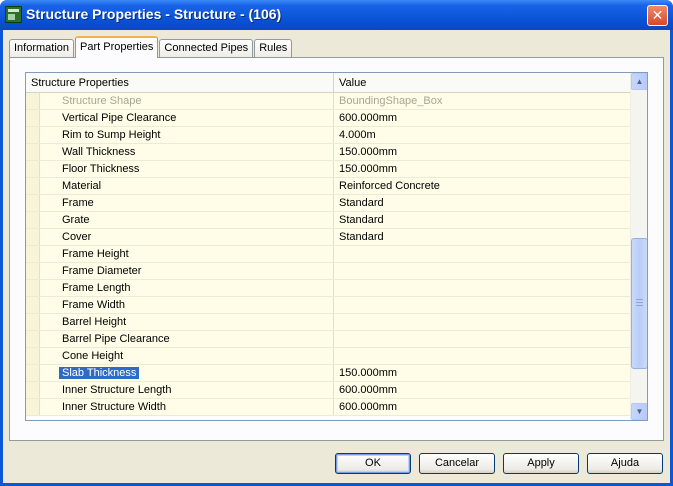 The height and width of the screenshot is (486, 673). I want to click on grid-header: Structure Properties Value, so click(328, 83).